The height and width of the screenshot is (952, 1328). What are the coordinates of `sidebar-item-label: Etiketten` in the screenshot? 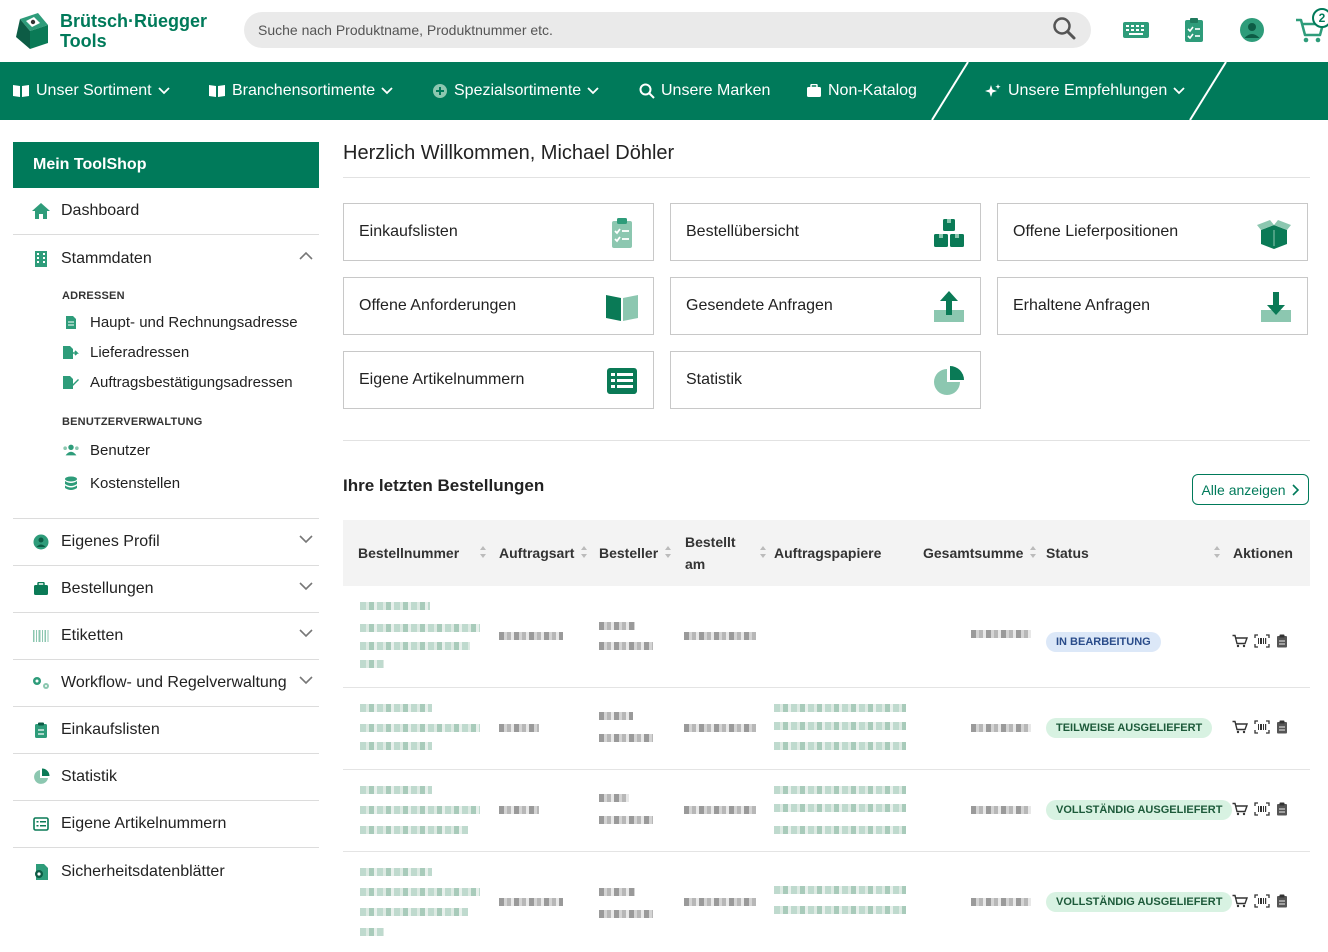 It's located at (92, 635).